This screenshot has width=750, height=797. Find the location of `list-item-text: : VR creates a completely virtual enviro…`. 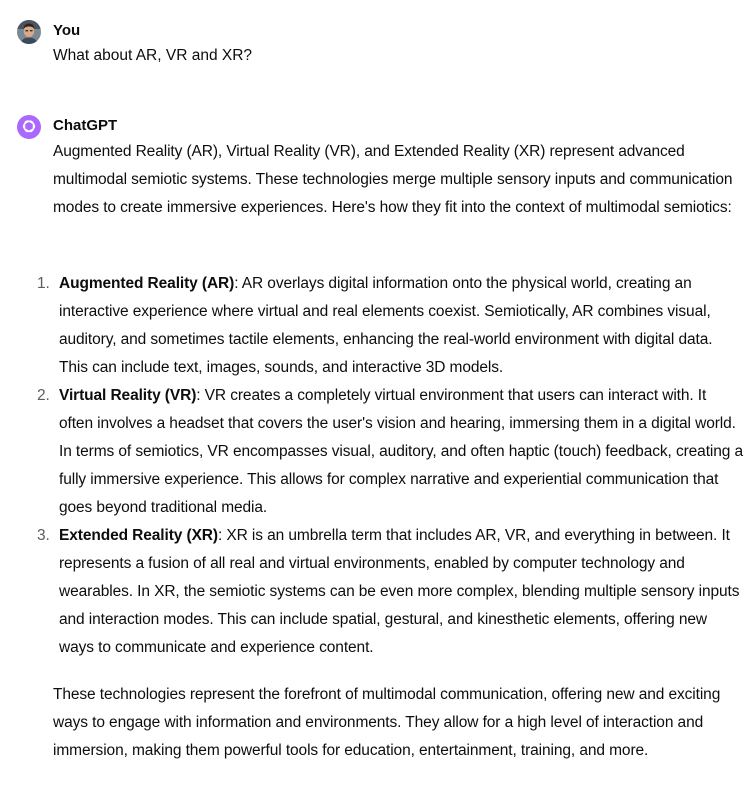

list-item-text: : VR creates a completely virtual enviro… is located at coordinates (401, 451).